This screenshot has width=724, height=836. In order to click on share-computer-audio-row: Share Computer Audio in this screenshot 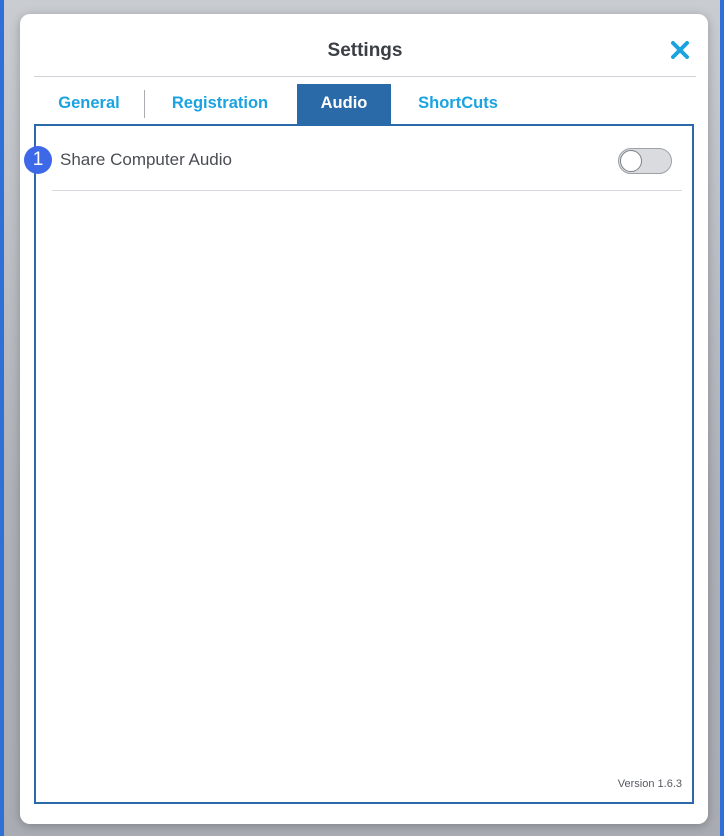, I will do `click(367, 158)`.